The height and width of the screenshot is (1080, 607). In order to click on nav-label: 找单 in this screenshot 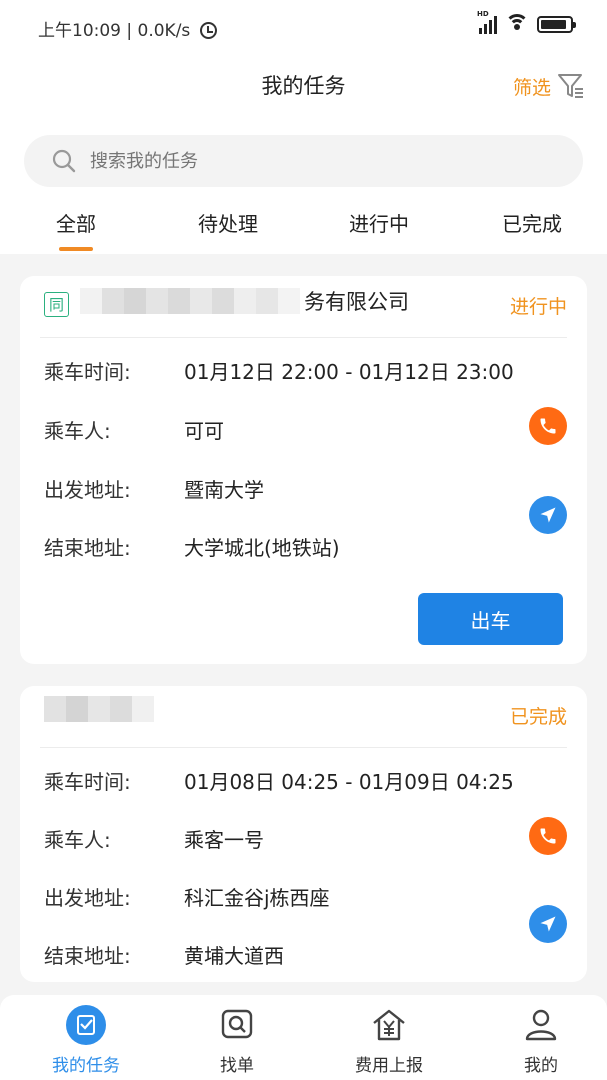, I will do `click(237, 1066)`.